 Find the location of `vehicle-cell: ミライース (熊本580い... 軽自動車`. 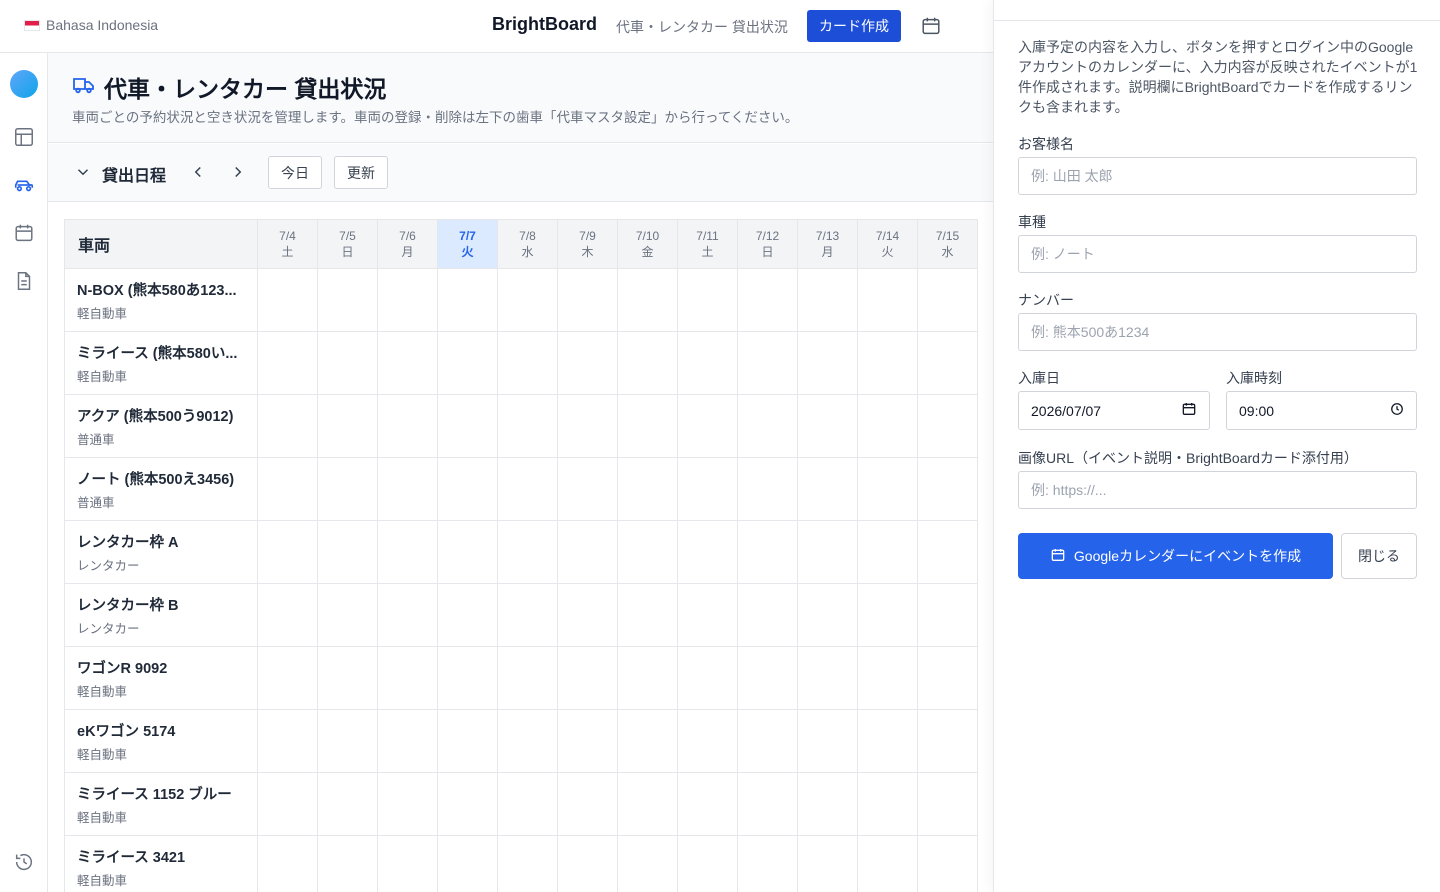

vehicle-cell: ミライース (熊本580い... 軽自動車 is located at coordinates (161, 363).